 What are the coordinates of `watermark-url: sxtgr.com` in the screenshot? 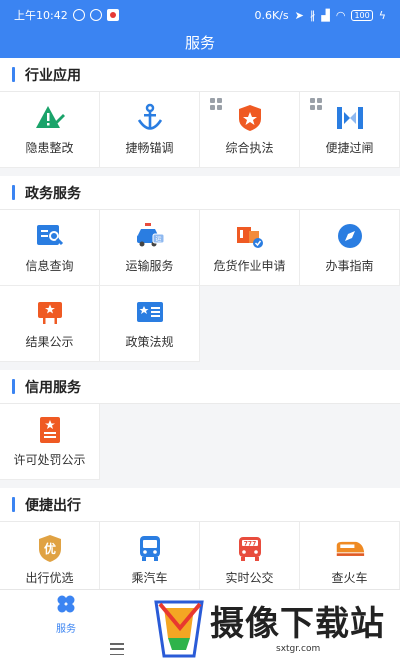 It's located at (298, 649).